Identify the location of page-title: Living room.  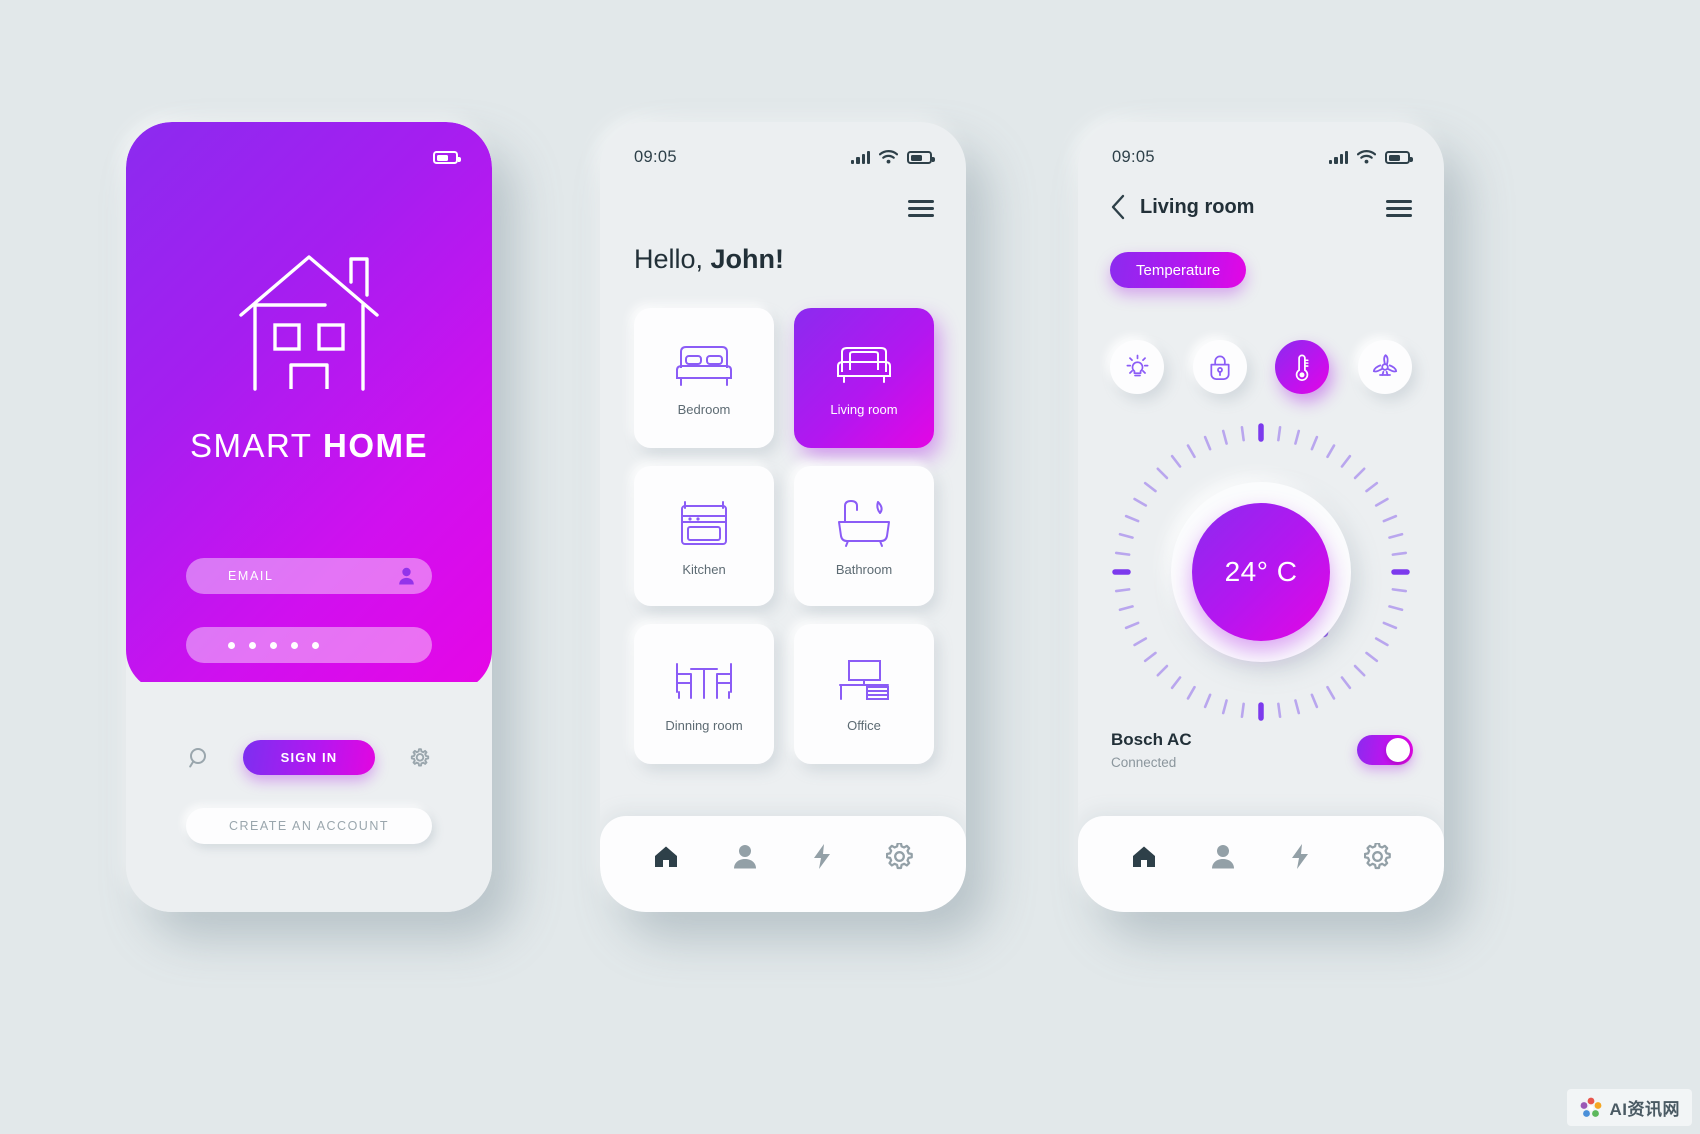
(1197, 206).